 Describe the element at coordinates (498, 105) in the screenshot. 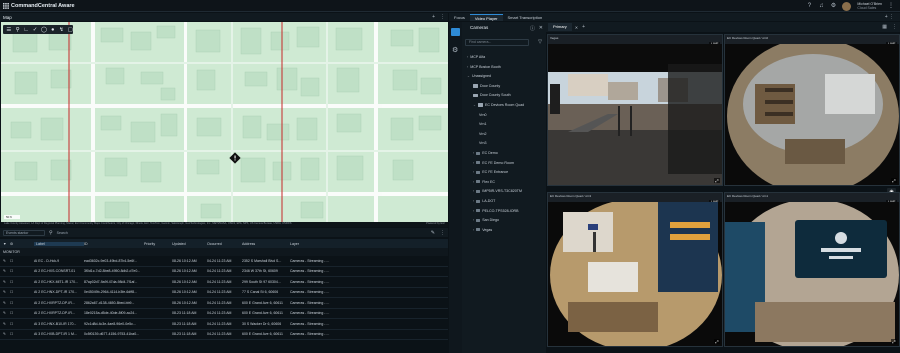

I see `camera-tree-item: ⌄ EC Devices Room Quad` at that location.